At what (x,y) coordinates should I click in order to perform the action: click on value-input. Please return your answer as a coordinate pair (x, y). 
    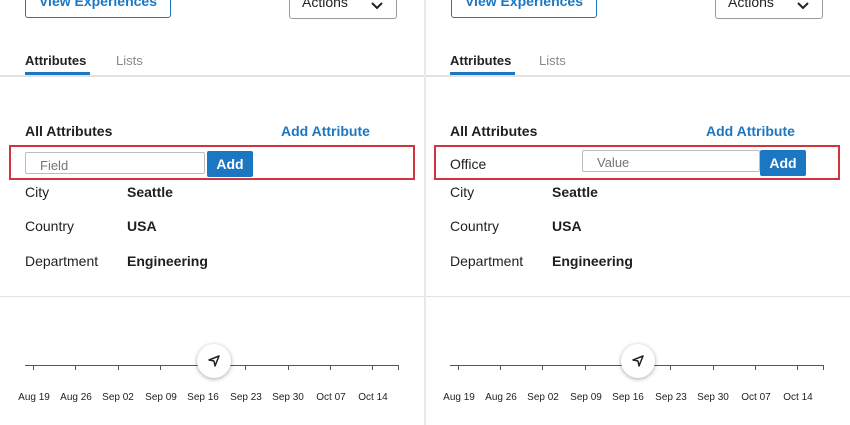
    Looking at the image, I should click on (671, 161).